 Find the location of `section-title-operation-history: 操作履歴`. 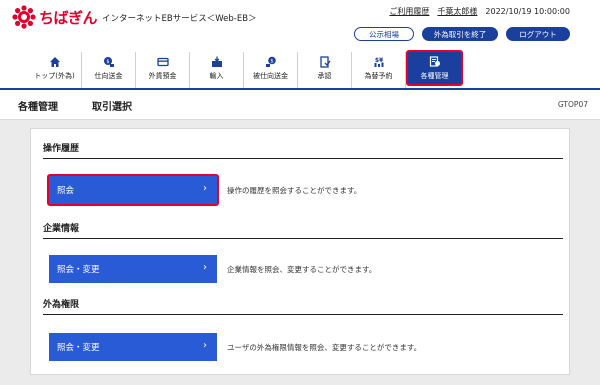

section-title-operation-history: 操作履歴 is located at coordinates (61, 149).